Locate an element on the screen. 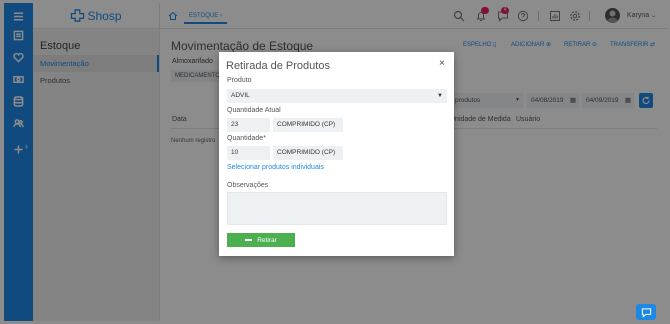 The width and height of the screenshot is (670, 324). produto-value: ADVIL is located at coordinates (240, 95).